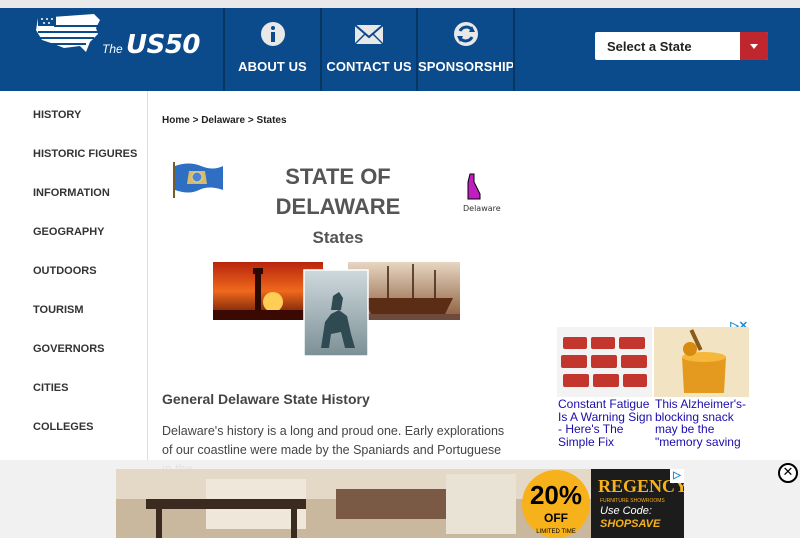  What do you see at coordinates (514, 49) in the screenshot?
I see `nav-divider` at bounding box center [514, 49].